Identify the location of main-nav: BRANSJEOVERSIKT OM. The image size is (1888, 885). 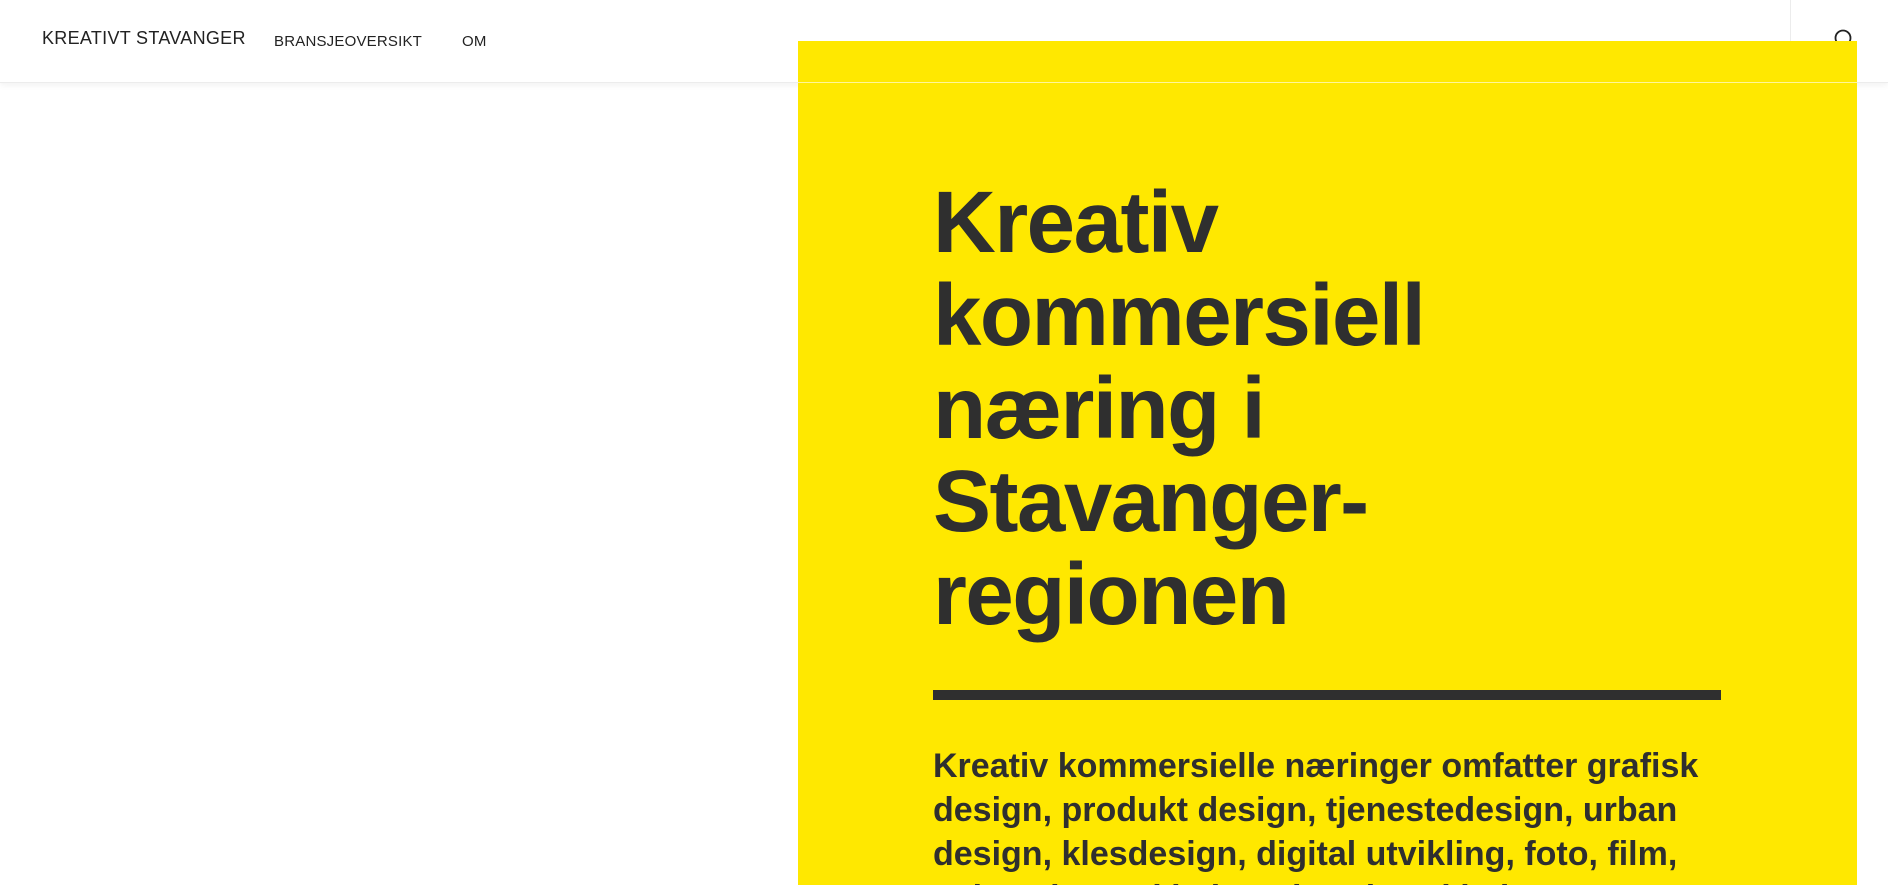
(380, 41).